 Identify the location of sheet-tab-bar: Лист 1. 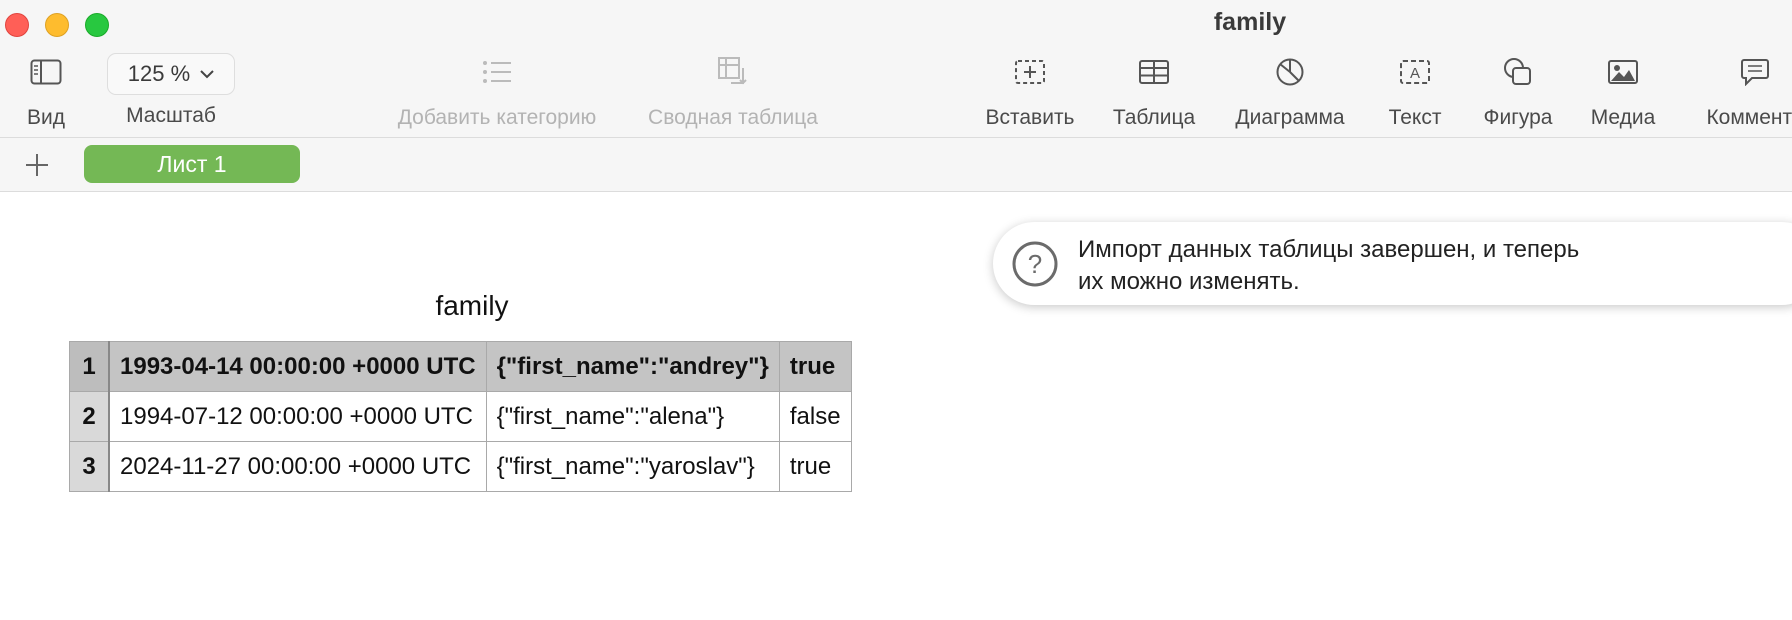
(896, 165).